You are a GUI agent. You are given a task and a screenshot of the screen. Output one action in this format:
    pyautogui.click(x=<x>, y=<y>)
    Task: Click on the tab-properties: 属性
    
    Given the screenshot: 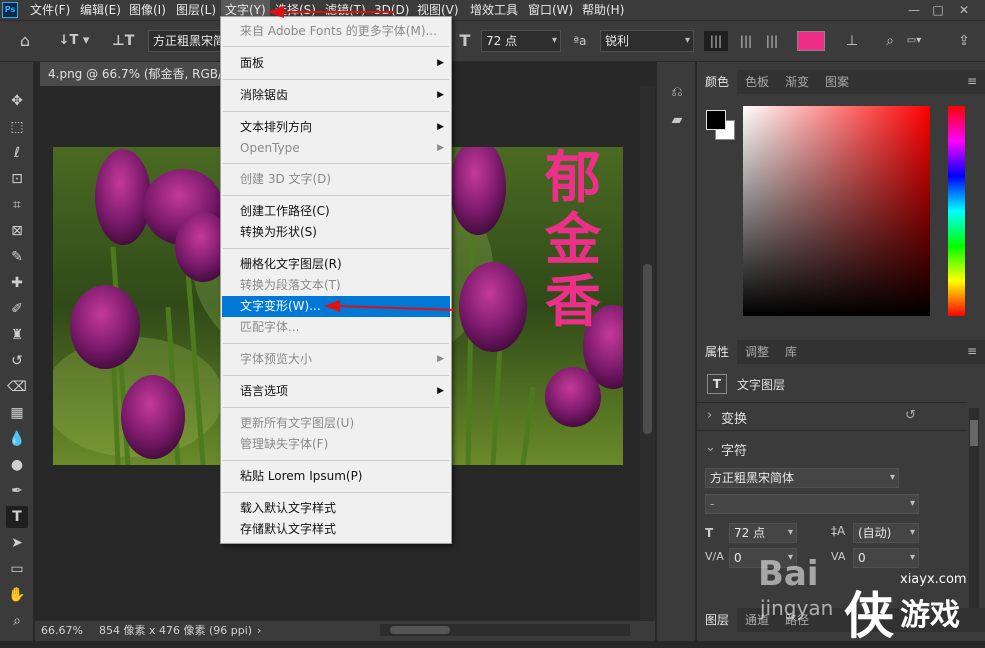 What is the action you would take?
    pyautogui.click(x=717, y=352)
    